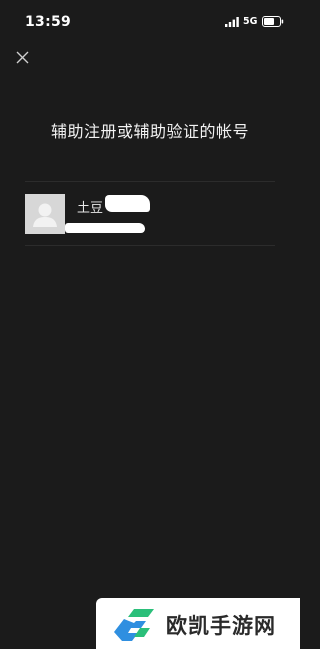 The width and height of the screenshot is (320, 649). I want to click on list-divider-top, so click(150, 181).